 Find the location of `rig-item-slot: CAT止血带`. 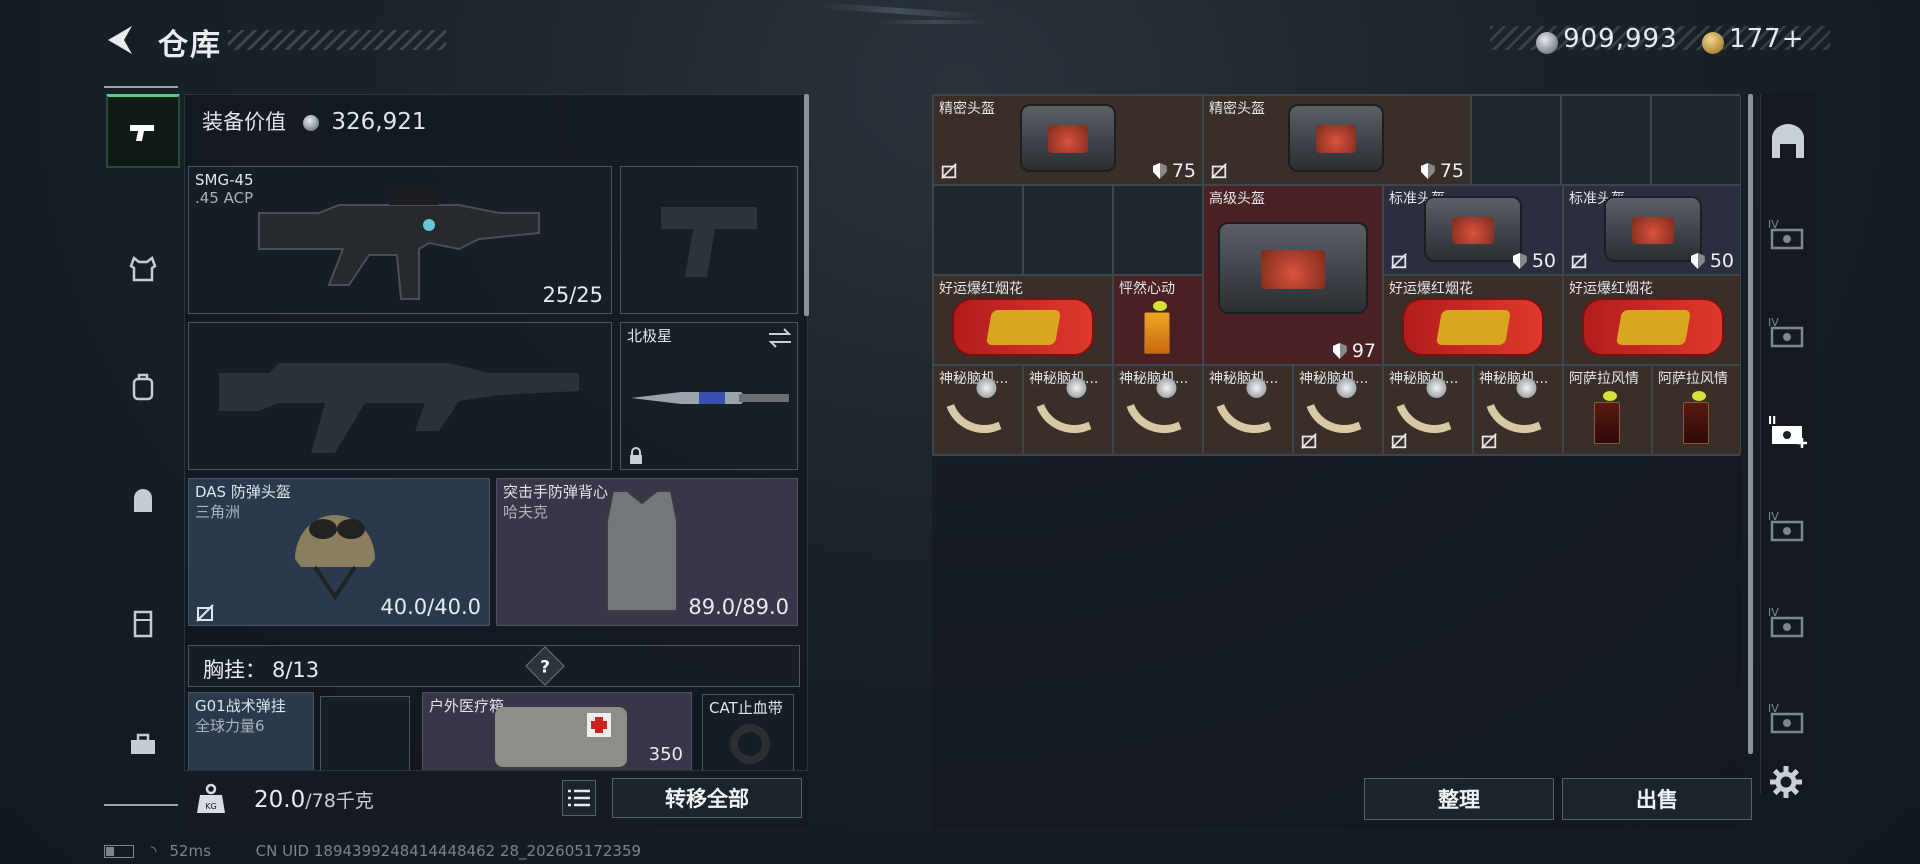

rig-item-slot: CAT止血带 is located at coordinates (748, 733).